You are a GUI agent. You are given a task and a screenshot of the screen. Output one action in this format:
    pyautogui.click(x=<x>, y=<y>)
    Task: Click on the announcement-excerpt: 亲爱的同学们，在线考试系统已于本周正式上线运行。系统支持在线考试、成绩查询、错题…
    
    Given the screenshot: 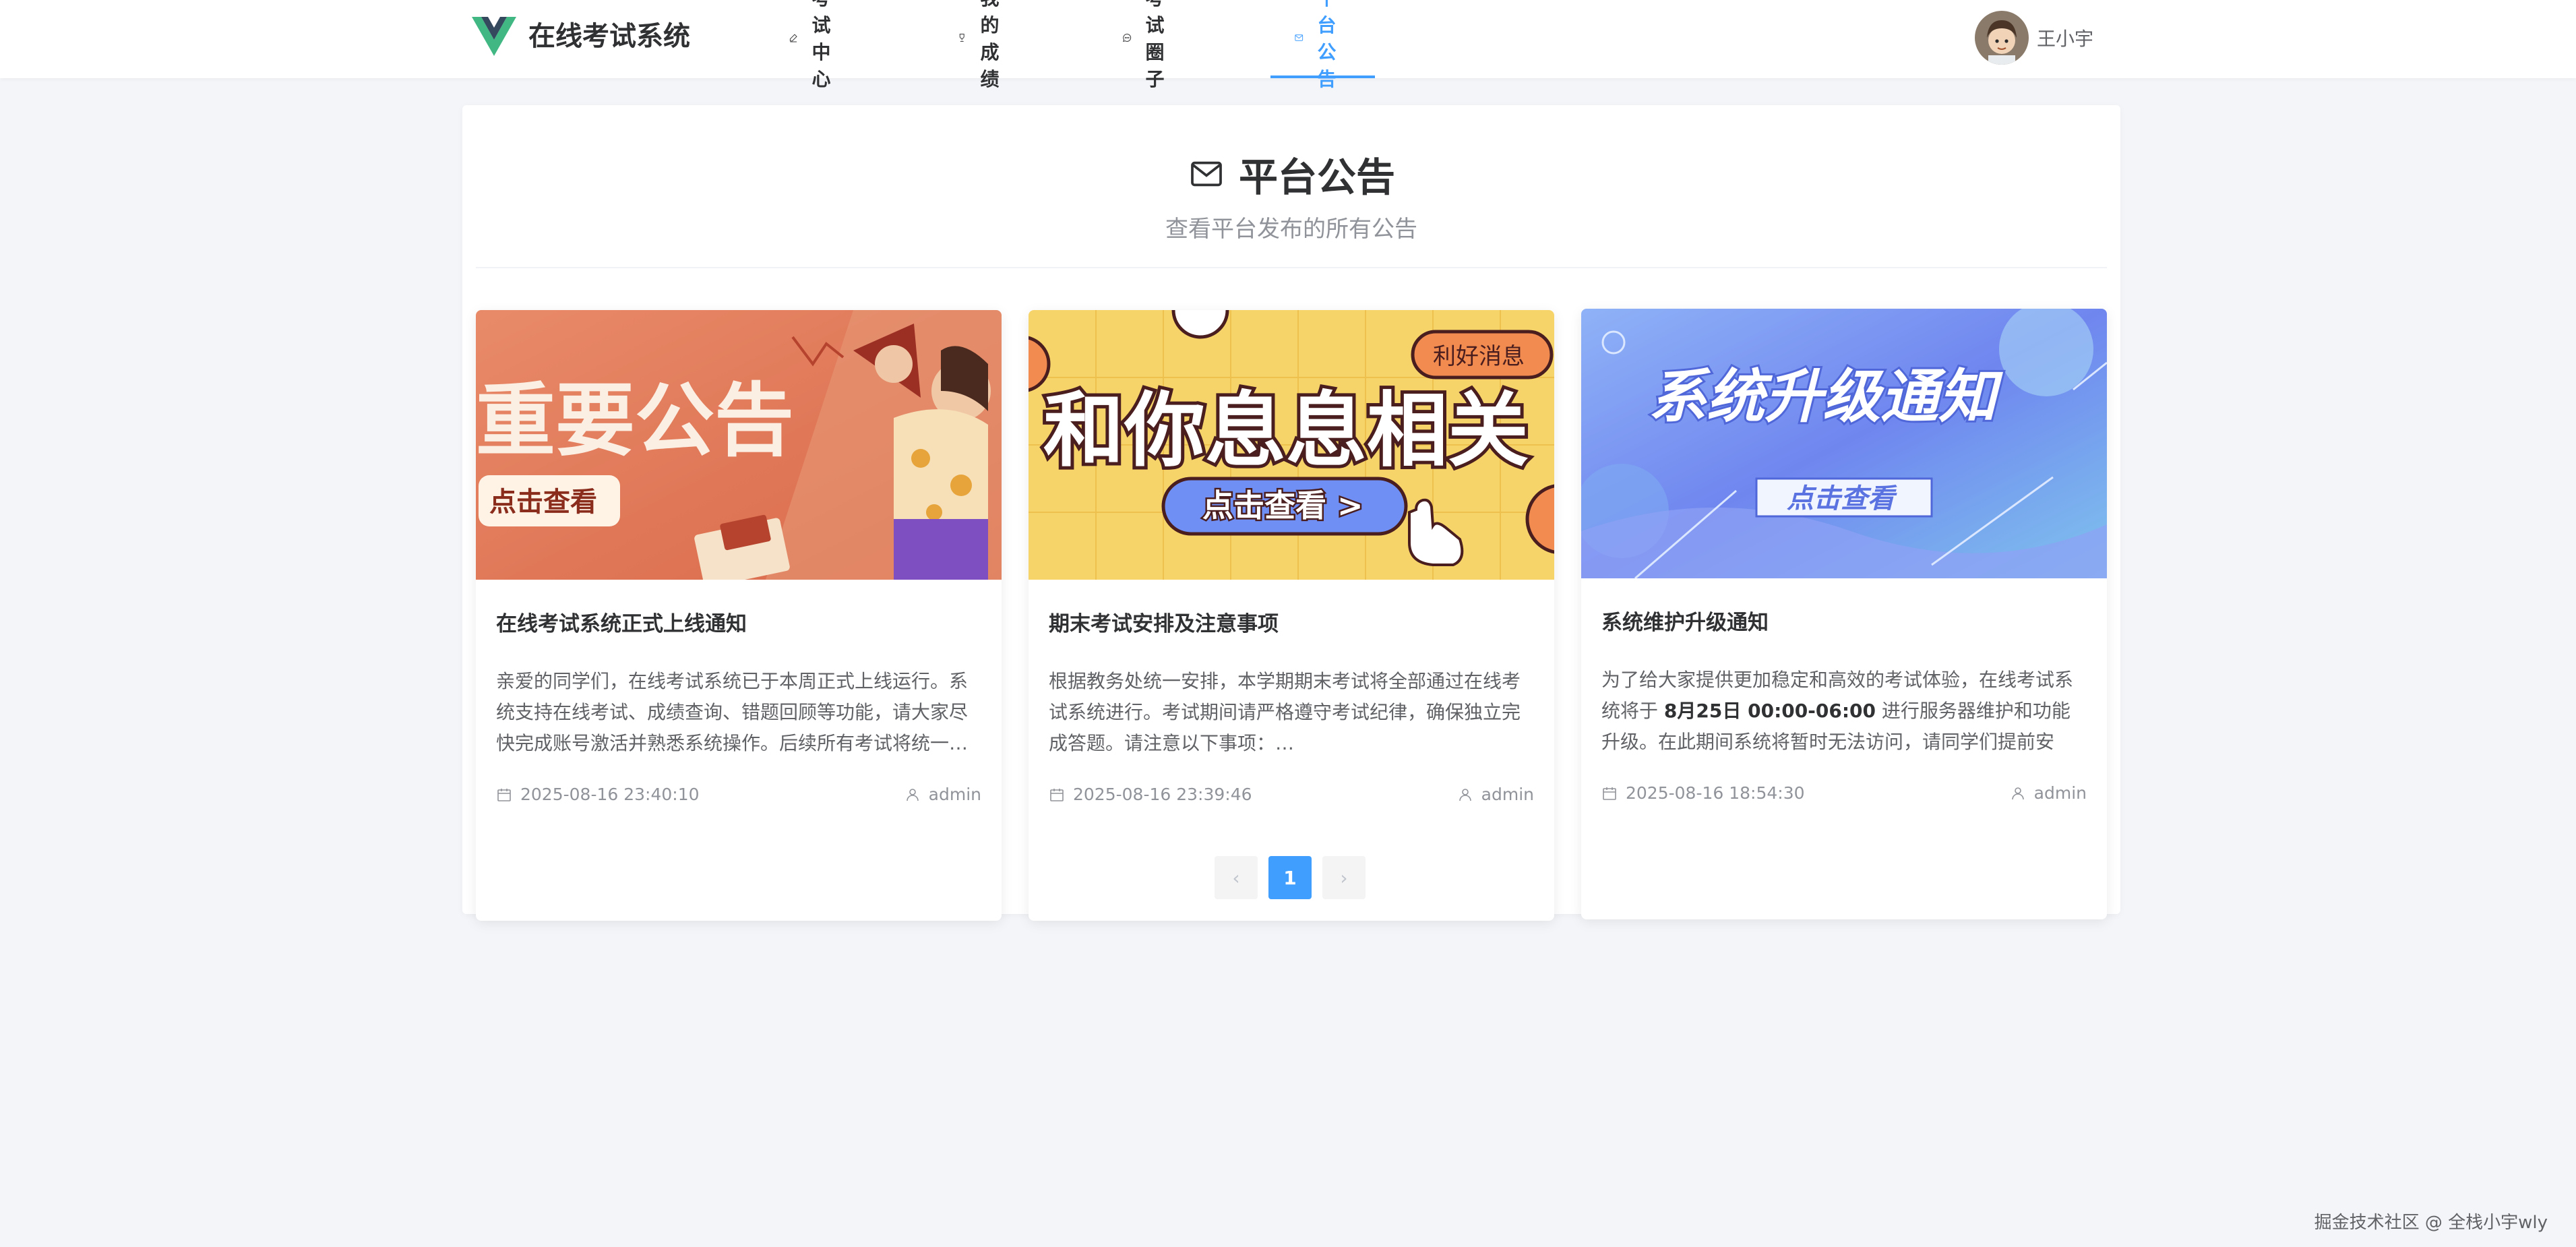 What is the action you would take?
    pyautogui.click(x=732, y=712)
    